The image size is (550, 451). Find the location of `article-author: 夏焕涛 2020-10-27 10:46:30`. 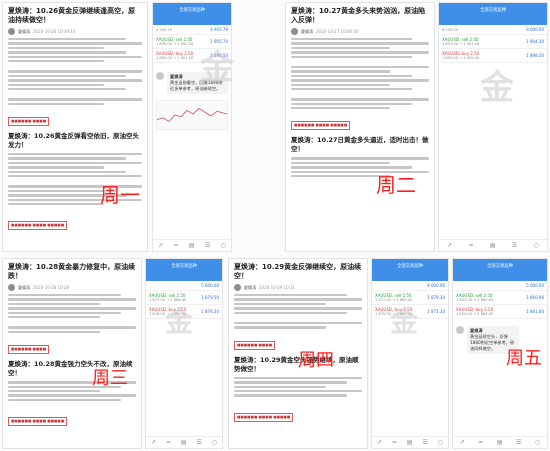

article-author: 夏焕涛 2020-10-27 10:46:30 is located at coordinates (360, 31).